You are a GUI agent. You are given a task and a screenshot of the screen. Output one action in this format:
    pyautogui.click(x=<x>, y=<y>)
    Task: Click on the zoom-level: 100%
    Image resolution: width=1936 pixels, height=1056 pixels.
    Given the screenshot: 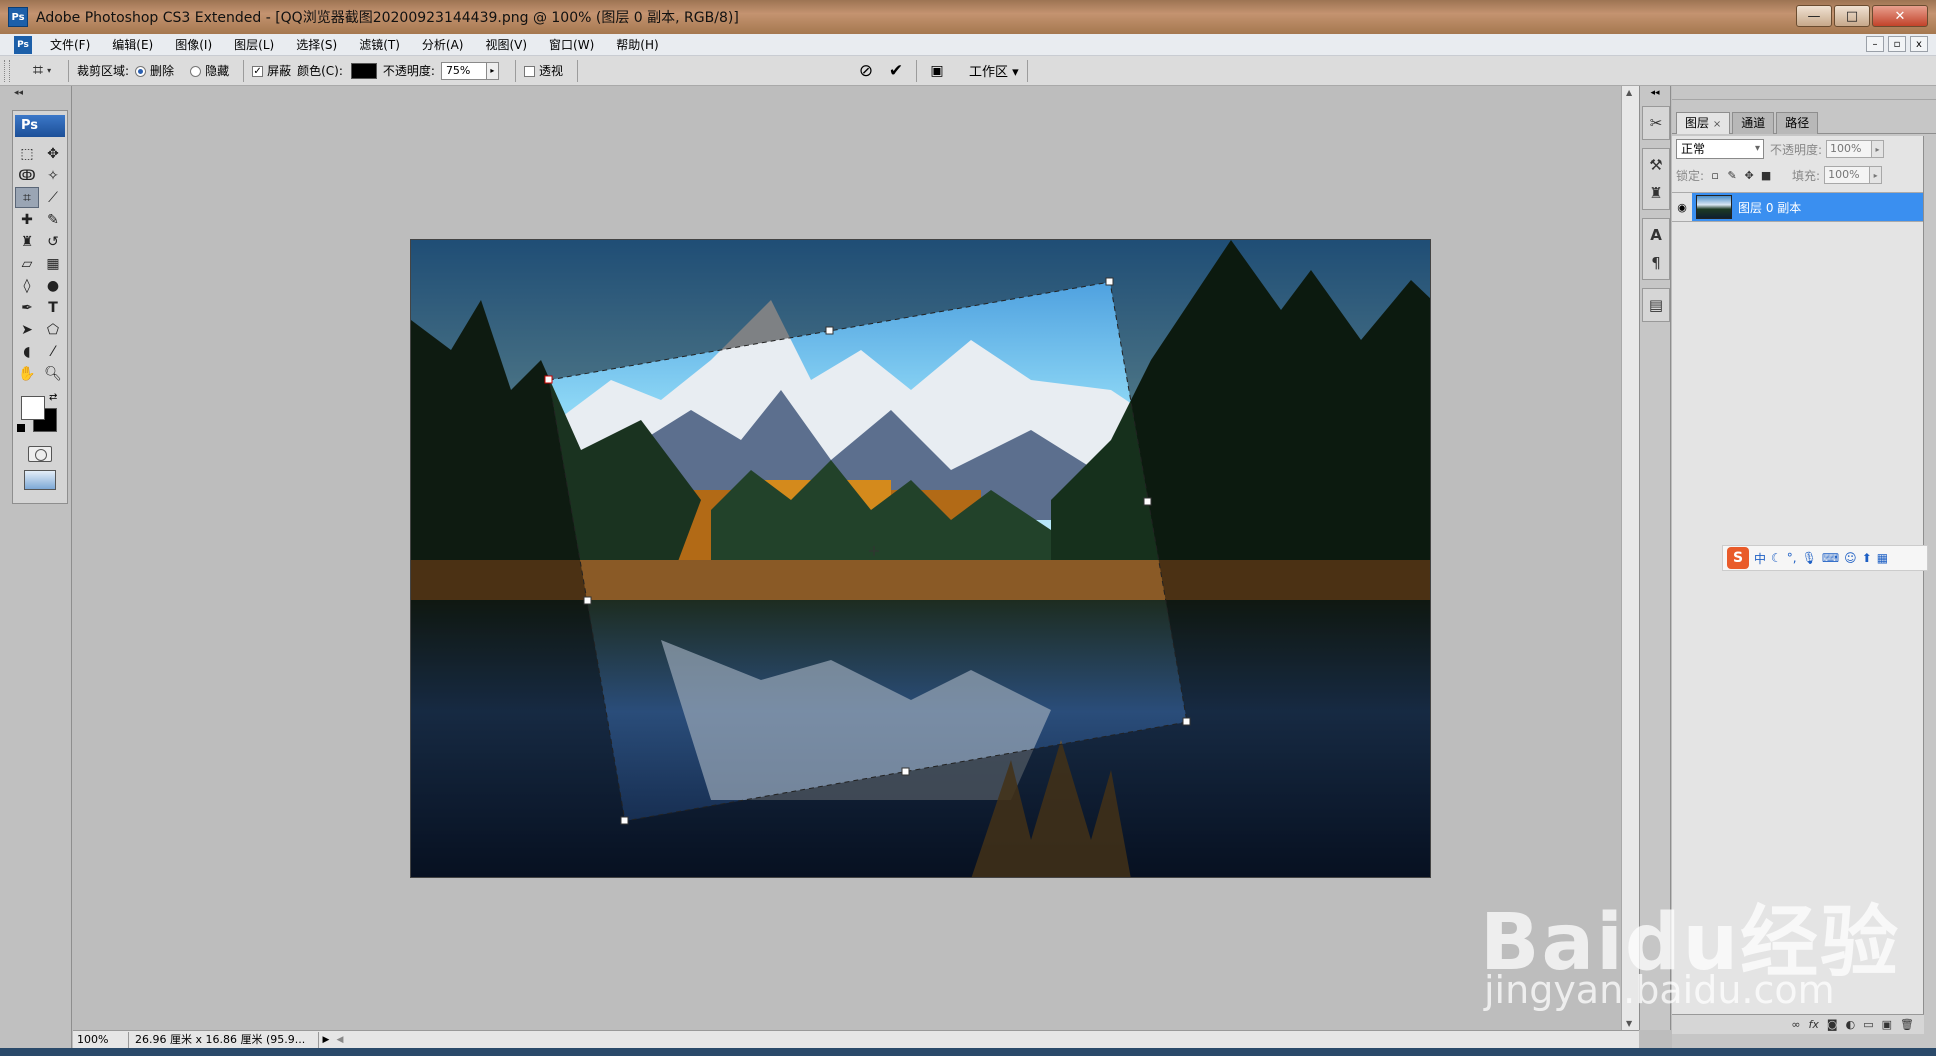 What is the action you would take?
    pyautogui.click(x=101, y=1039)
    